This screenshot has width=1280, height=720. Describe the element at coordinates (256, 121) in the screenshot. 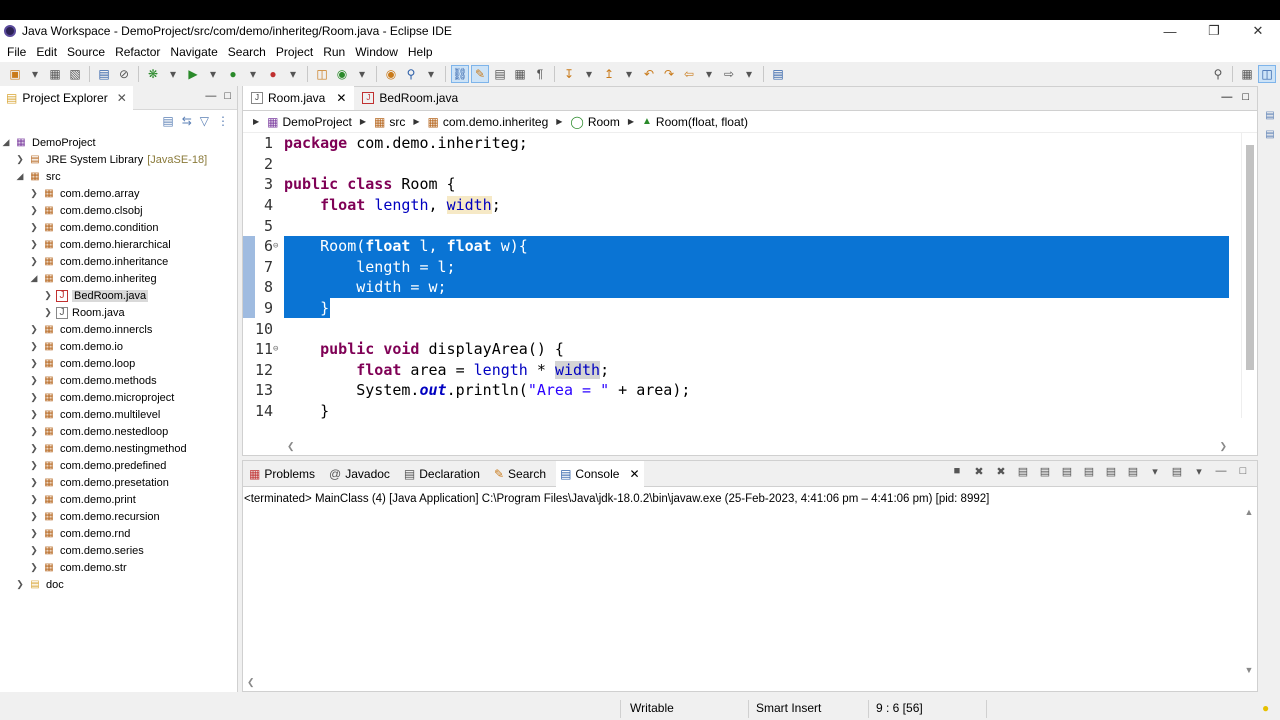

I see `chevron-right-icon: ▶` at that location.